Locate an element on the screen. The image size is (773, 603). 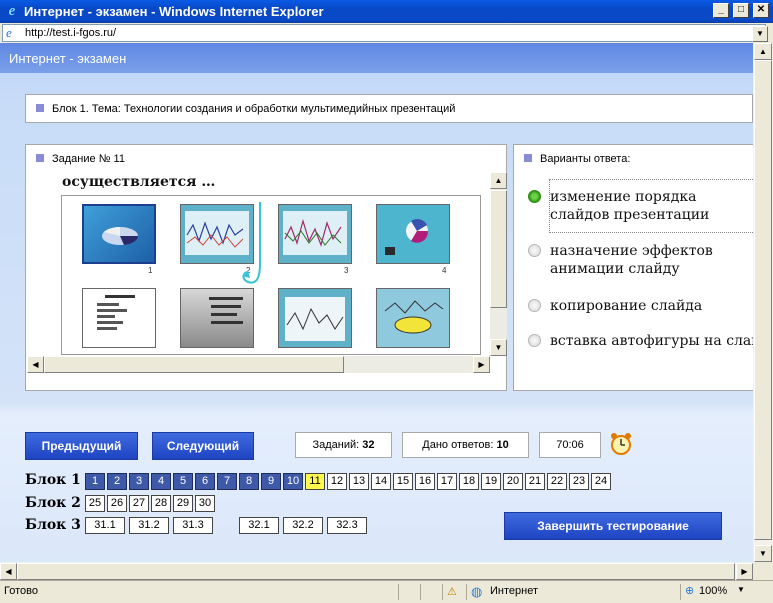
question-21-button: 21 is located at coordinates (535, 481).